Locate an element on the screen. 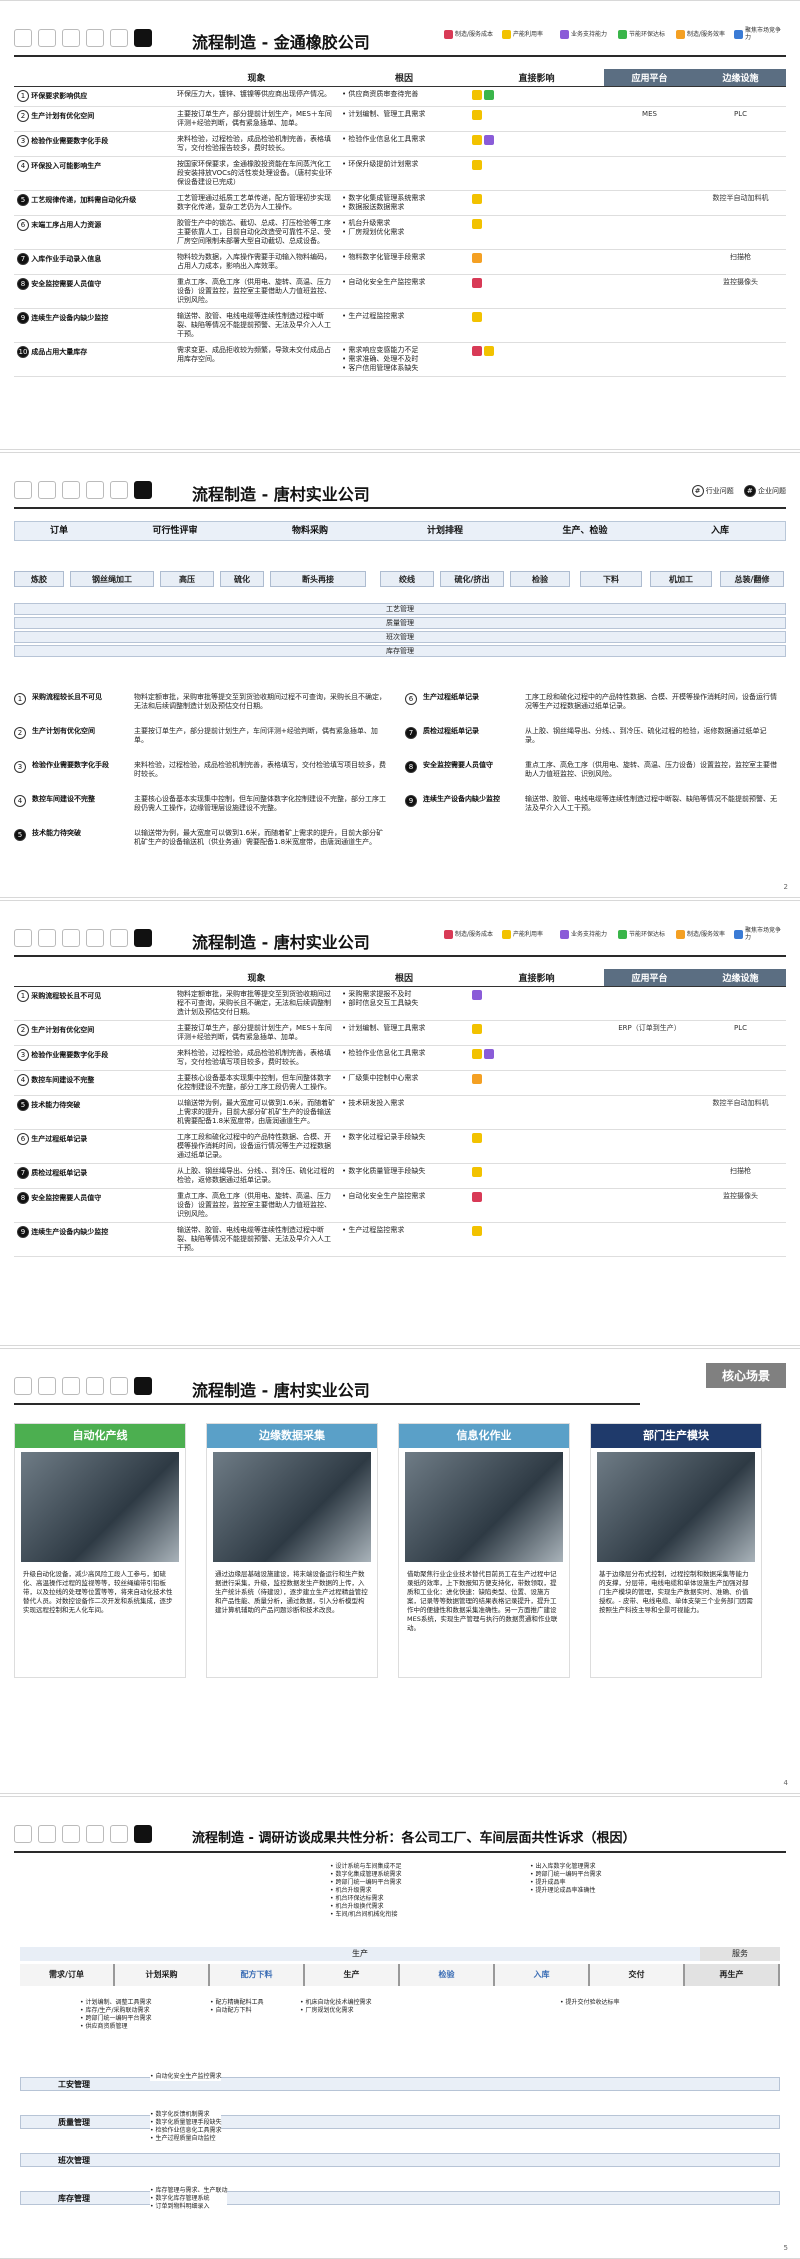 The height and width of the screenshot is (2259, 800). root-item: 数字化集成管理系统需求 is located at coordinates (404, 198).